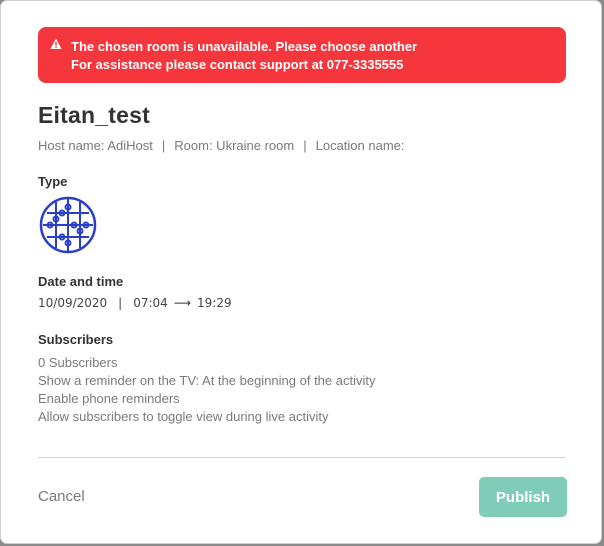 Image resolution: width=604 pixels, height=546 pixels. I want to click on activity-date: 10/09/2020, so click(73, 303).